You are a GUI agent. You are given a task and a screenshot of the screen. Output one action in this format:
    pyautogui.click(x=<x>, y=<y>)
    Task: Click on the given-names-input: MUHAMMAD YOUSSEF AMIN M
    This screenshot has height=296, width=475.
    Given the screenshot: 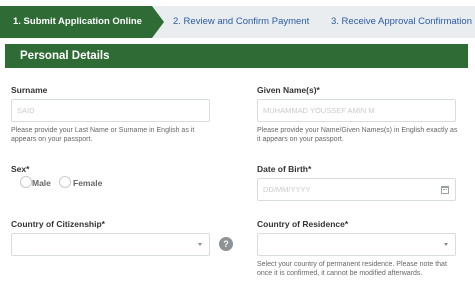 What is the action you would take?
    pyautogui.click(x=356, y=110)
    